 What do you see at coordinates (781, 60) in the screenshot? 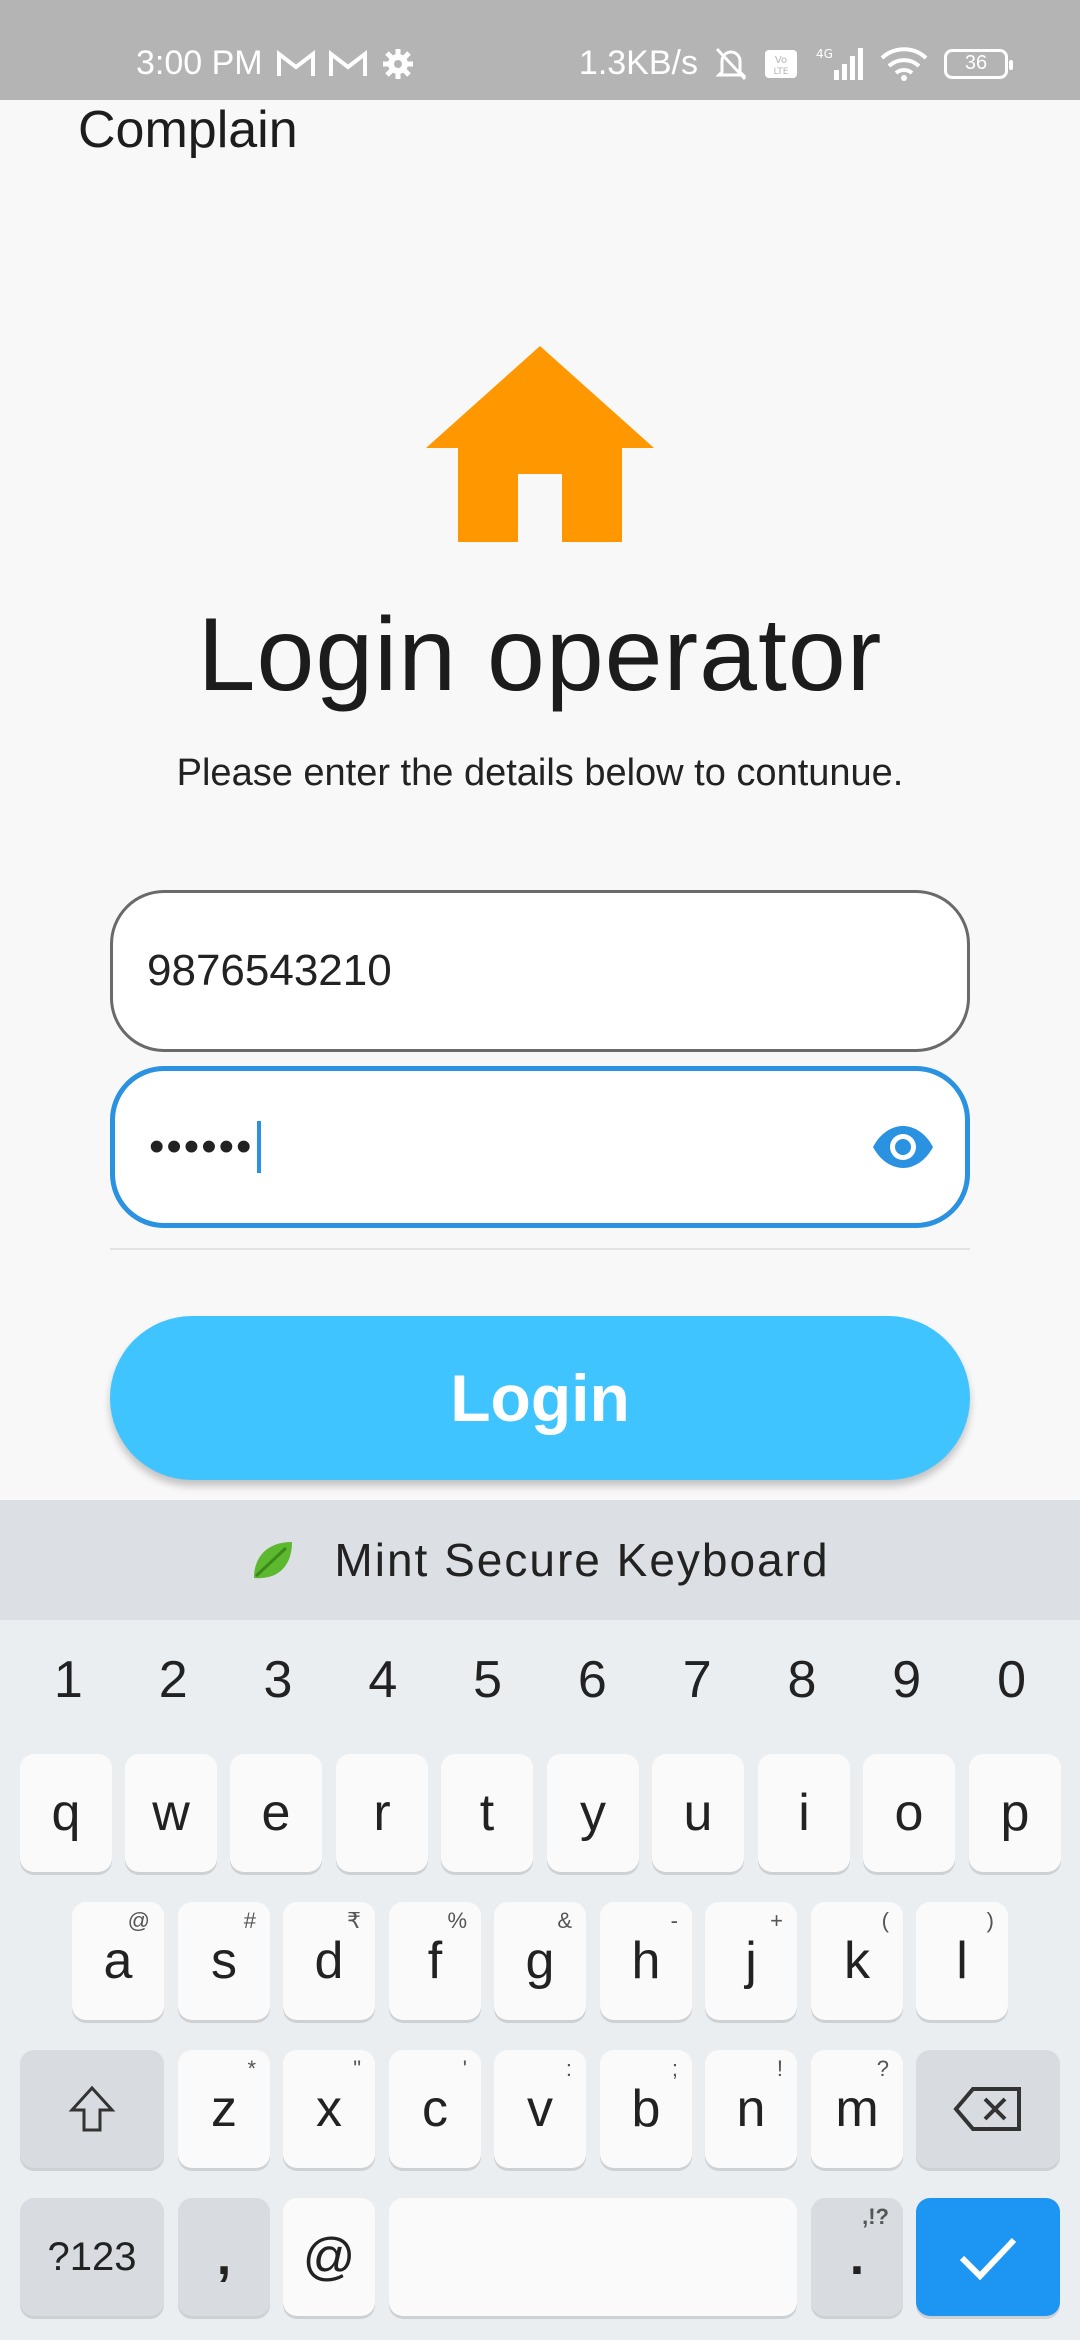
I see `svg-text: Vo` at bounding box center [781, 60].